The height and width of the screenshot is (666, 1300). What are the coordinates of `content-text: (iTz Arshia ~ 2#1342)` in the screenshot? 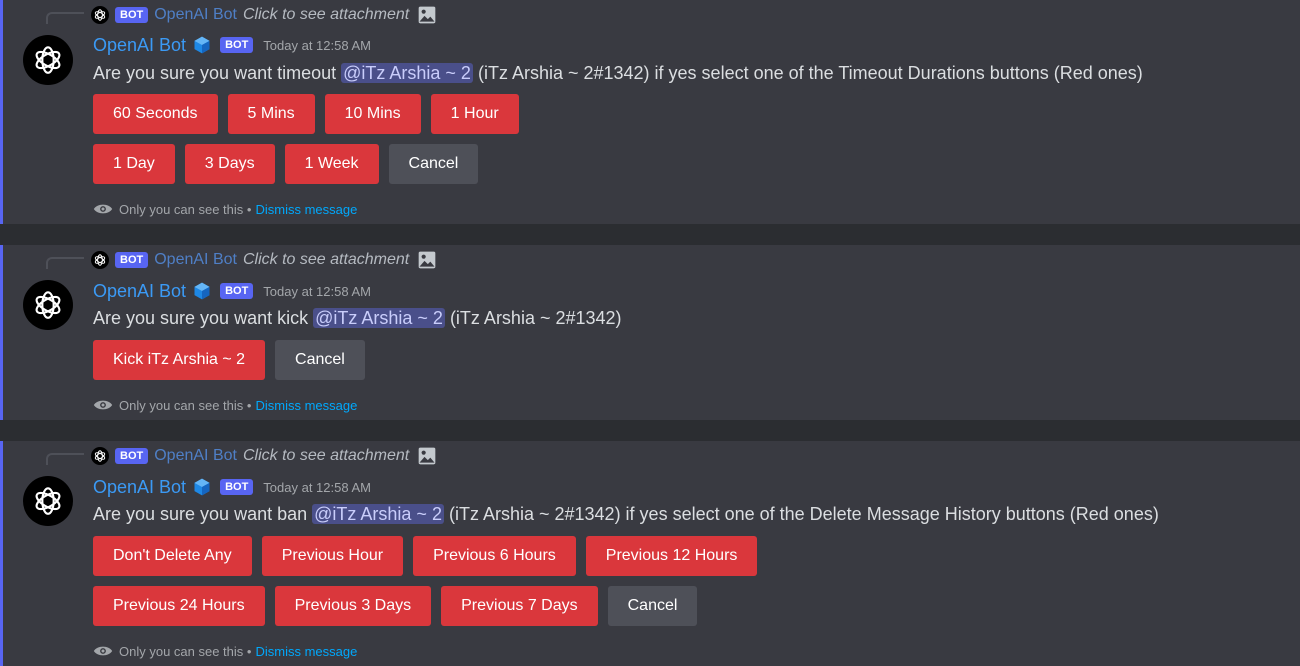 It's located at (533, 318).